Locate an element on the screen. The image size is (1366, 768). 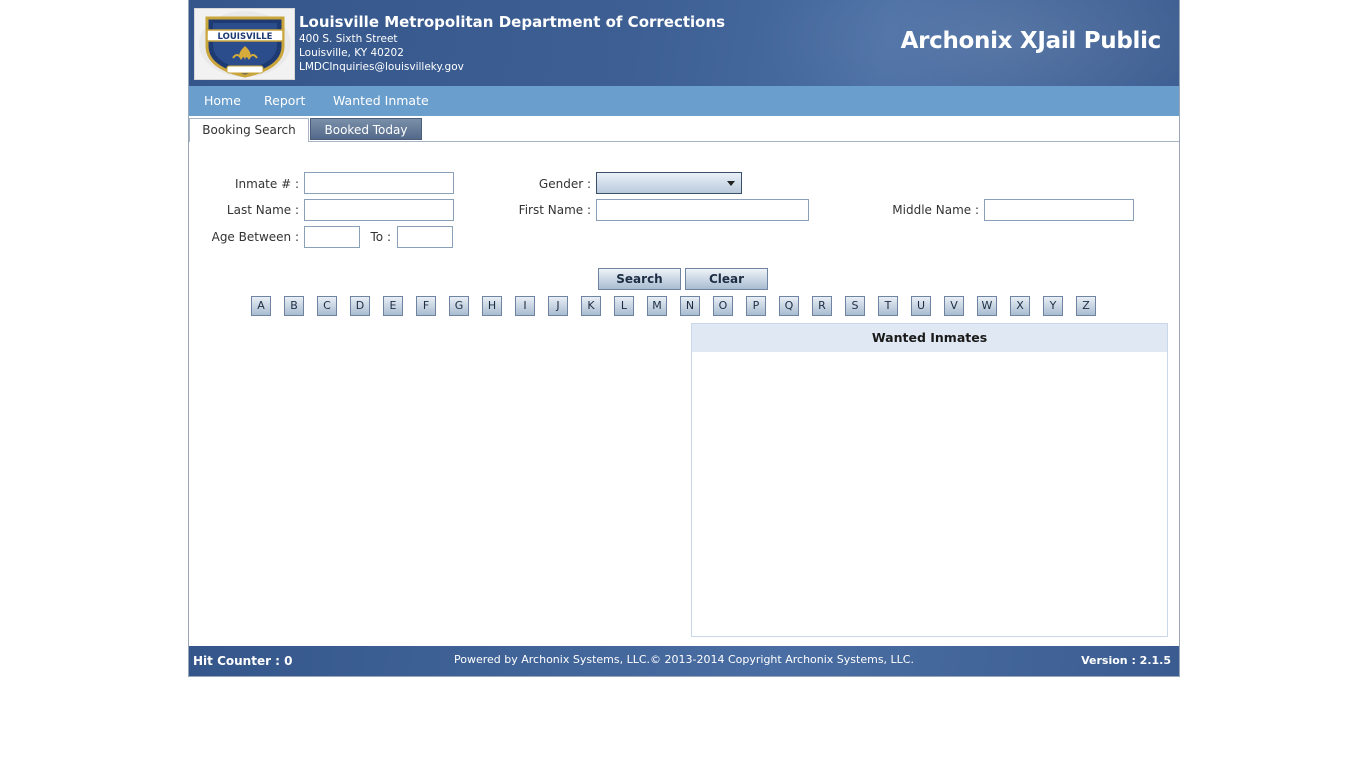
letter-button-t: T is located at coordinates (888, 306).